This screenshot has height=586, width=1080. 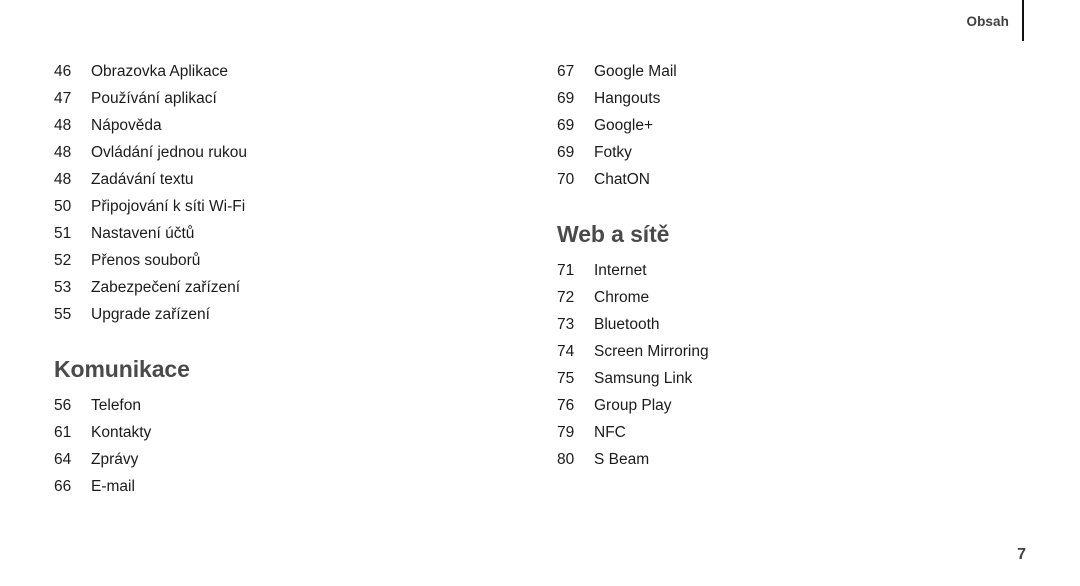 I want to click on toc-entry-title: Používání aplikací, so click(x=154, y=98).